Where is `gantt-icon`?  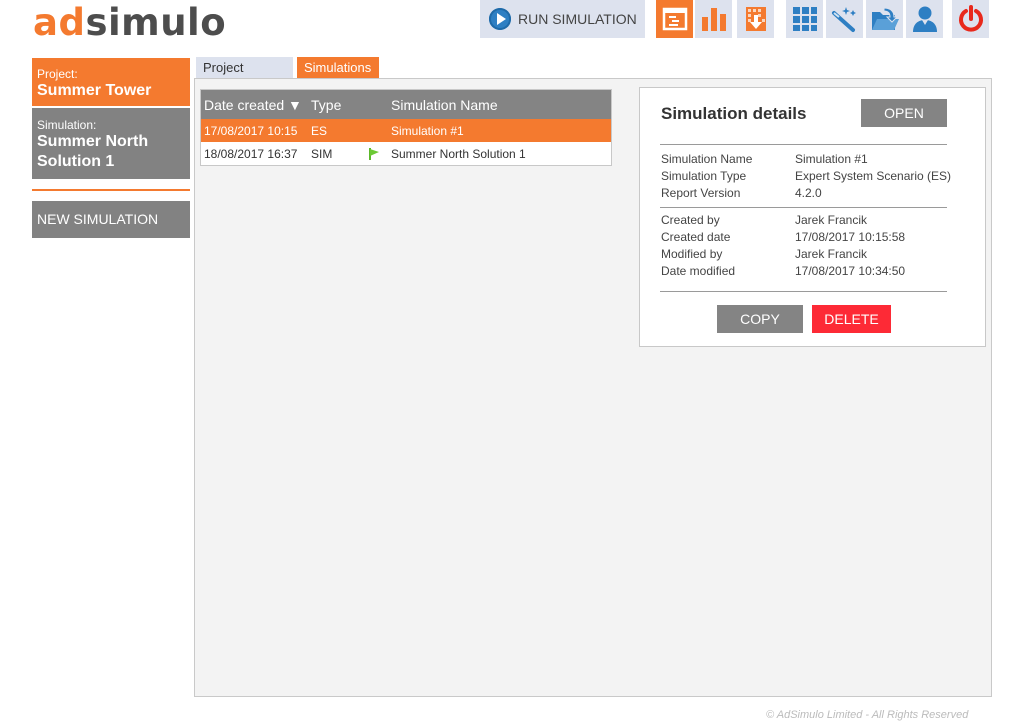
gantt-icon is located at coordinates (674, 19).